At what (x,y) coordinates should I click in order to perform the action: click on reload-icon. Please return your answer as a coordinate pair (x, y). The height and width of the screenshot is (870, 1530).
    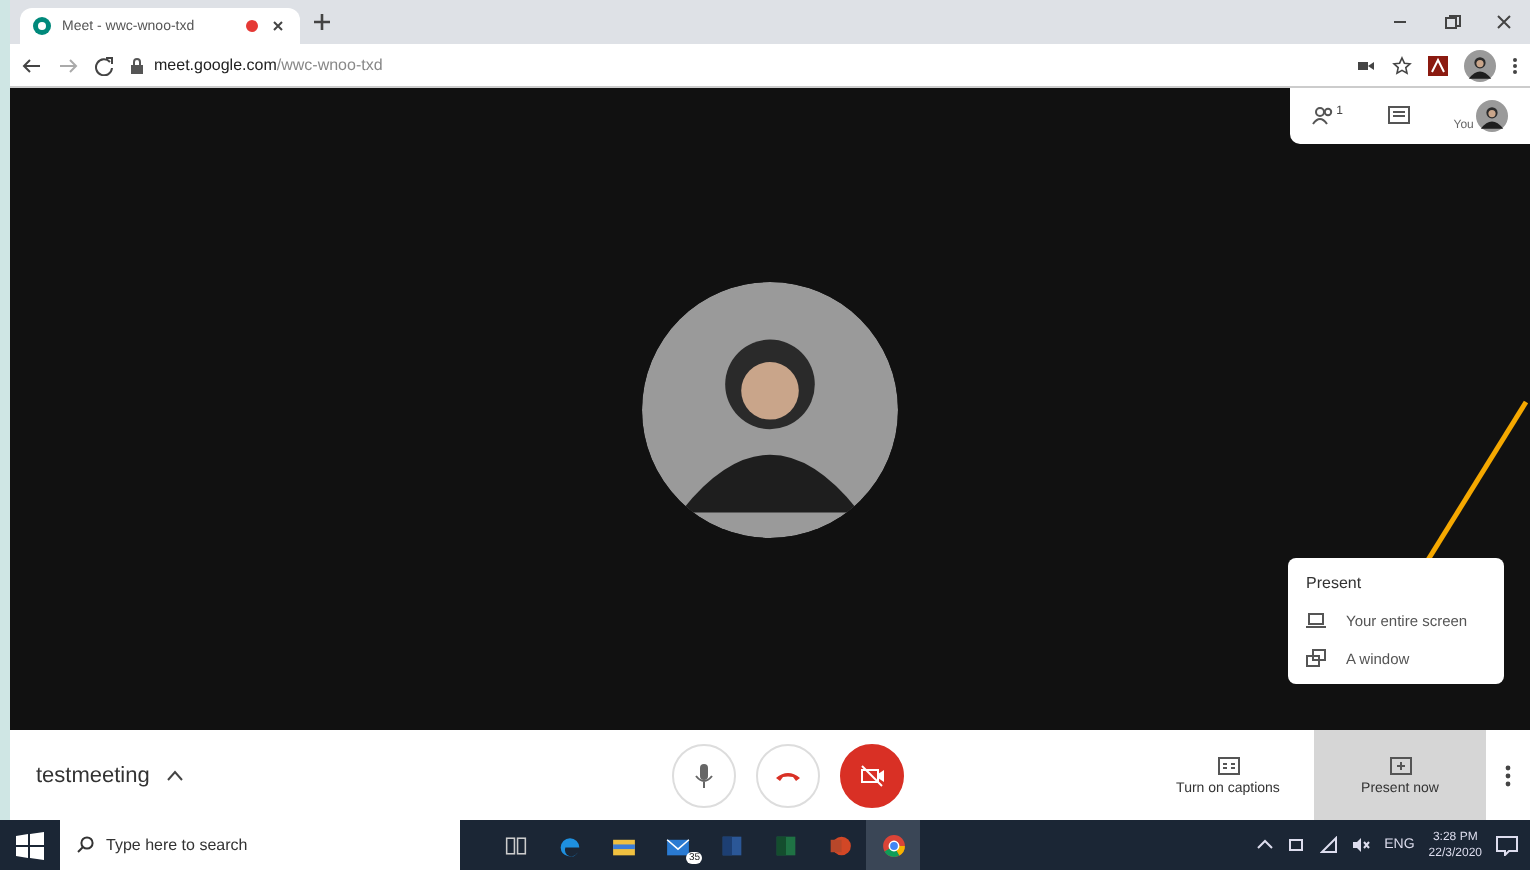
    Looking at the image, I should click on (104, 65).